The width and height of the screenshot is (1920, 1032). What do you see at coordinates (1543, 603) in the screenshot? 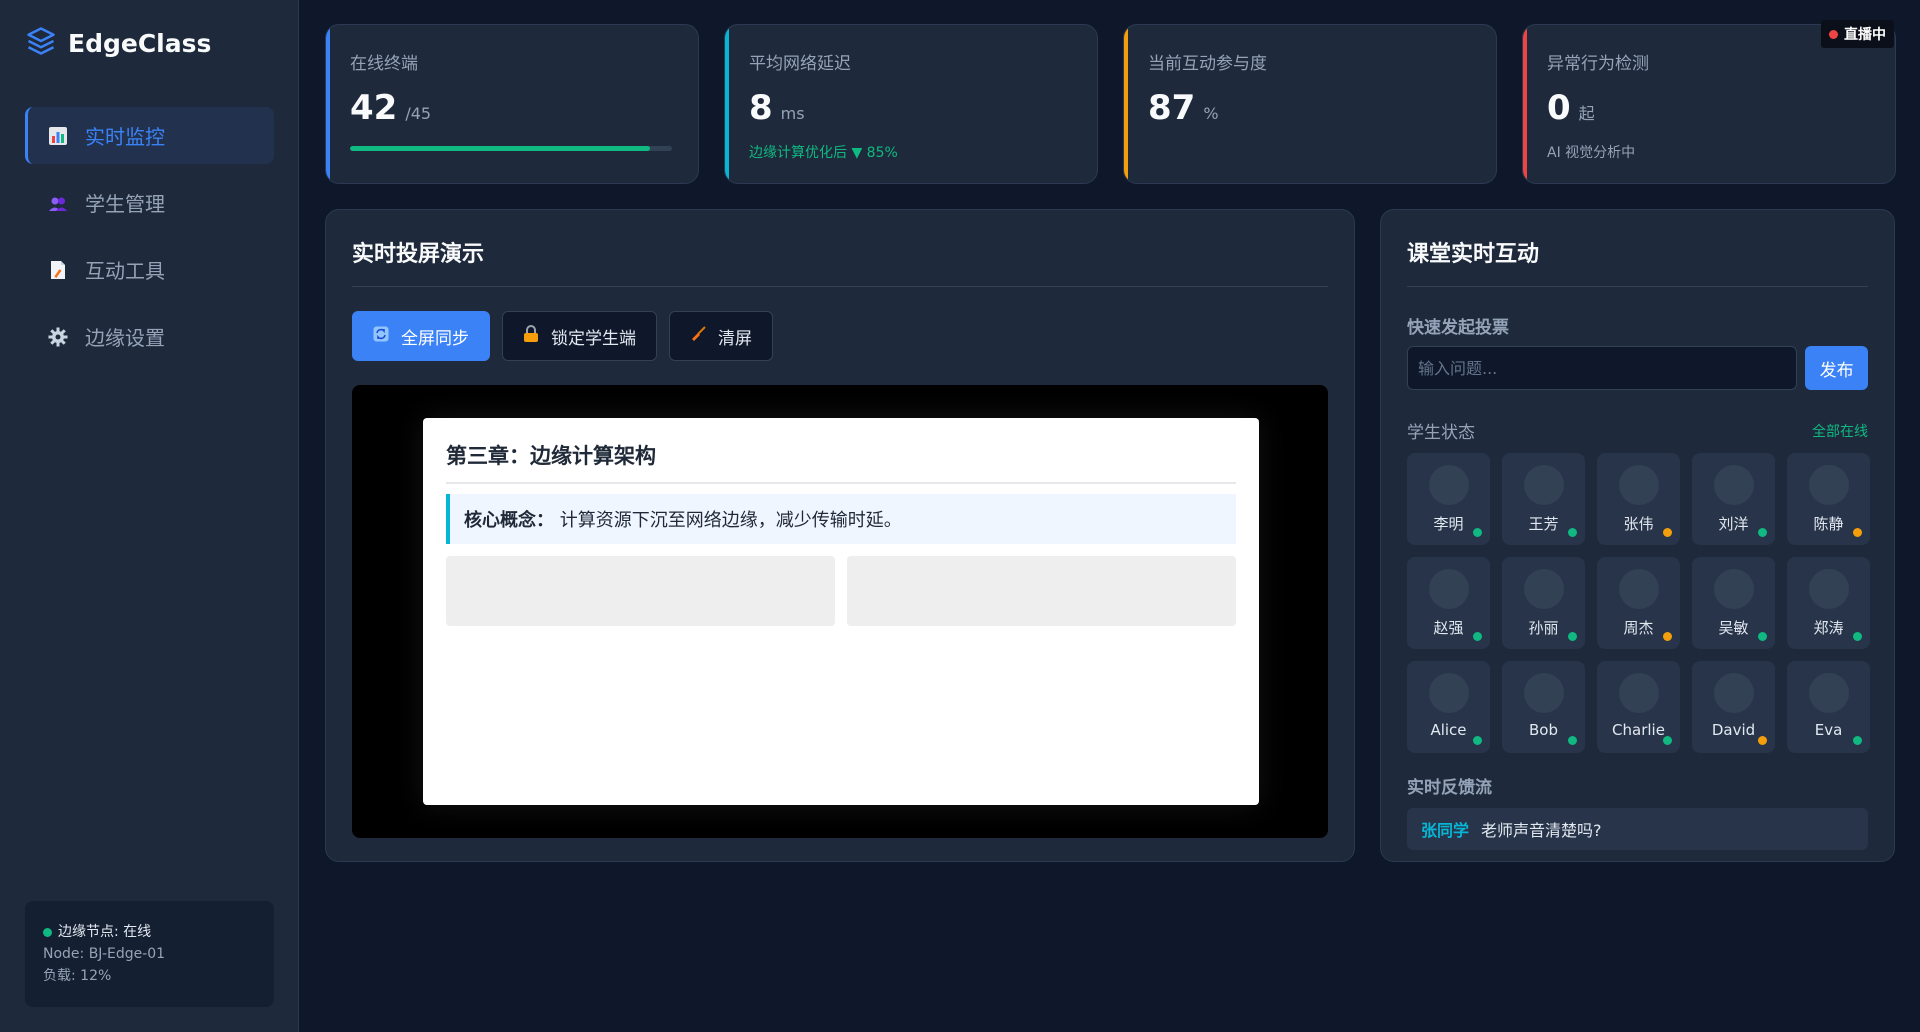
I see `student-card: 孙丽` at bounding box center [1543, 603].